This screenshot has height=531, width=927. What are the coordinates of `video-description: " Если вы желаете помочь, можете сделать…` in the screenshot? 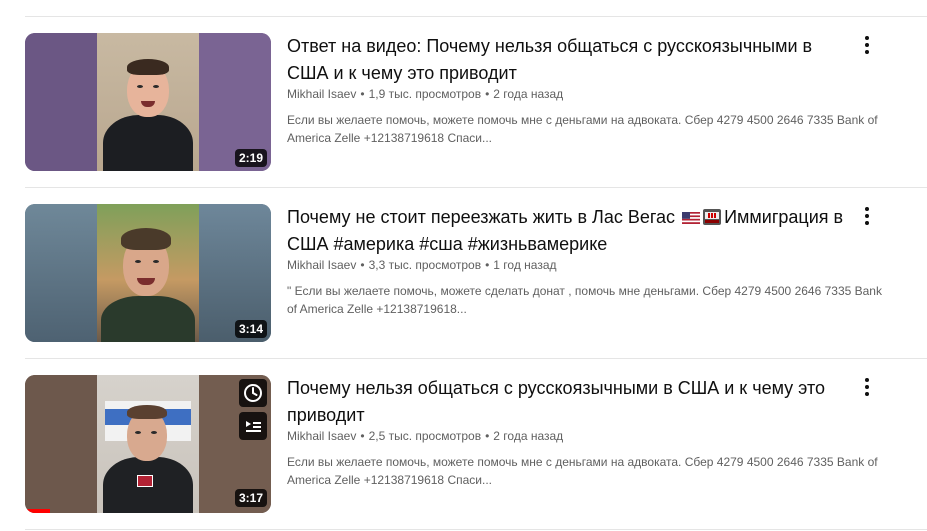 It's located at (584, 300).